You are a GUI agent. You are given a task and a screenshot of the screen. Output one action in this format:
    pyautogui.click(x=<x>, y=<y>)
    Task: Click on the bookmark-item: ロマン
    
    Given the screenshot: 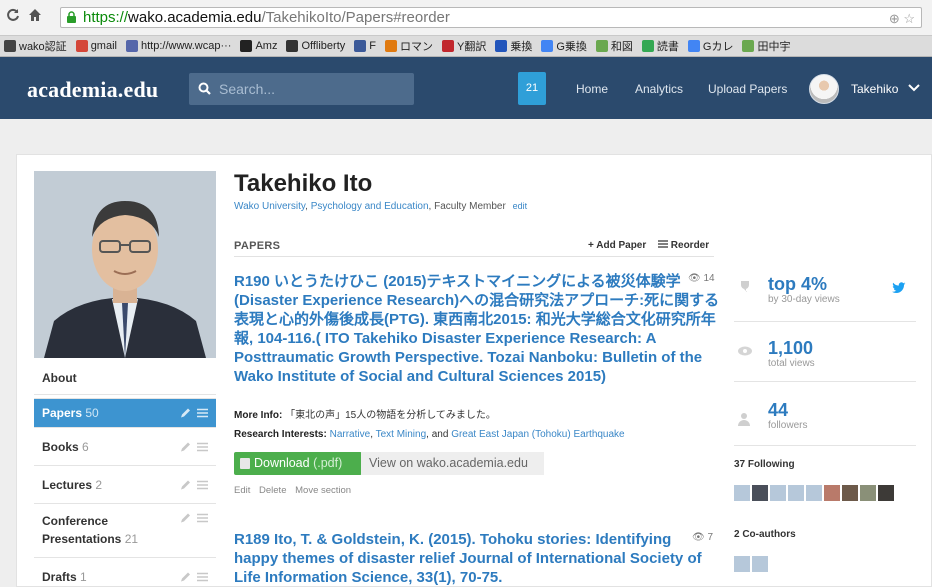 What is the action you would take?
    pyautogui.click(x=409, y=46)
    